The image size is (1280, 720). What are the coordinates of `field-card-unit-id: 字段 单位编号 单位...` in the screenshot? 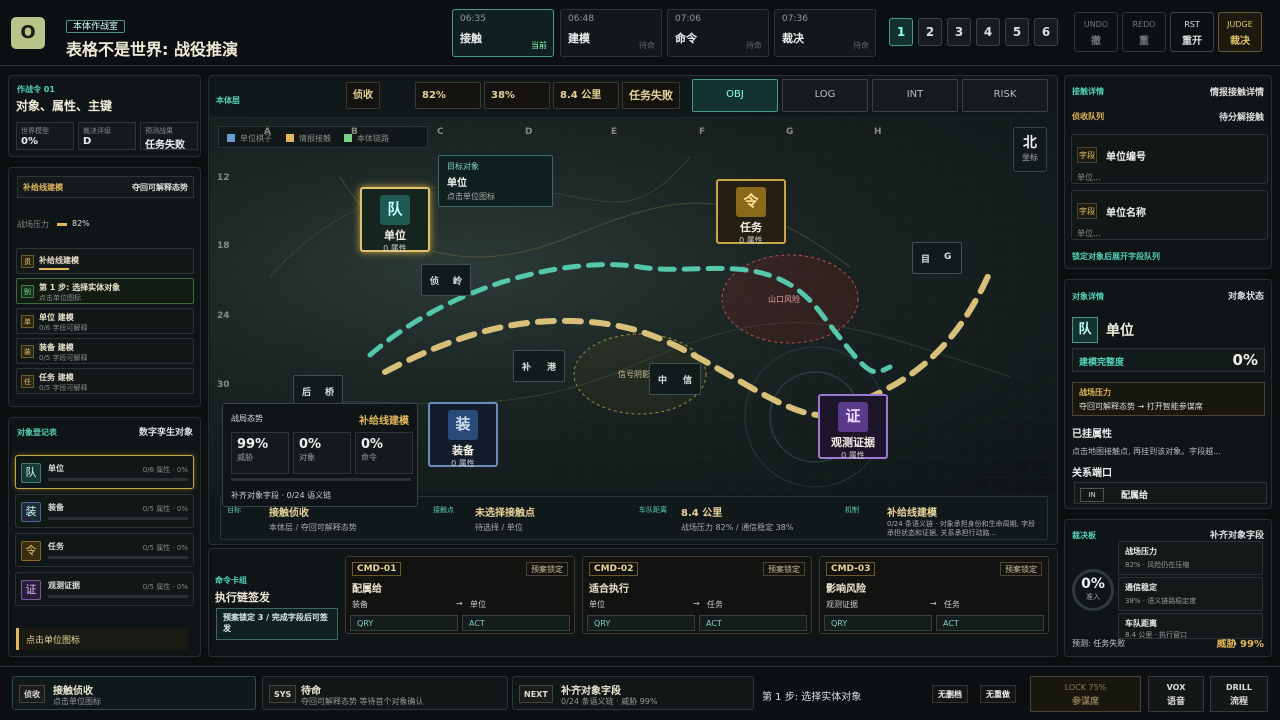 It's located at (1169, 159).